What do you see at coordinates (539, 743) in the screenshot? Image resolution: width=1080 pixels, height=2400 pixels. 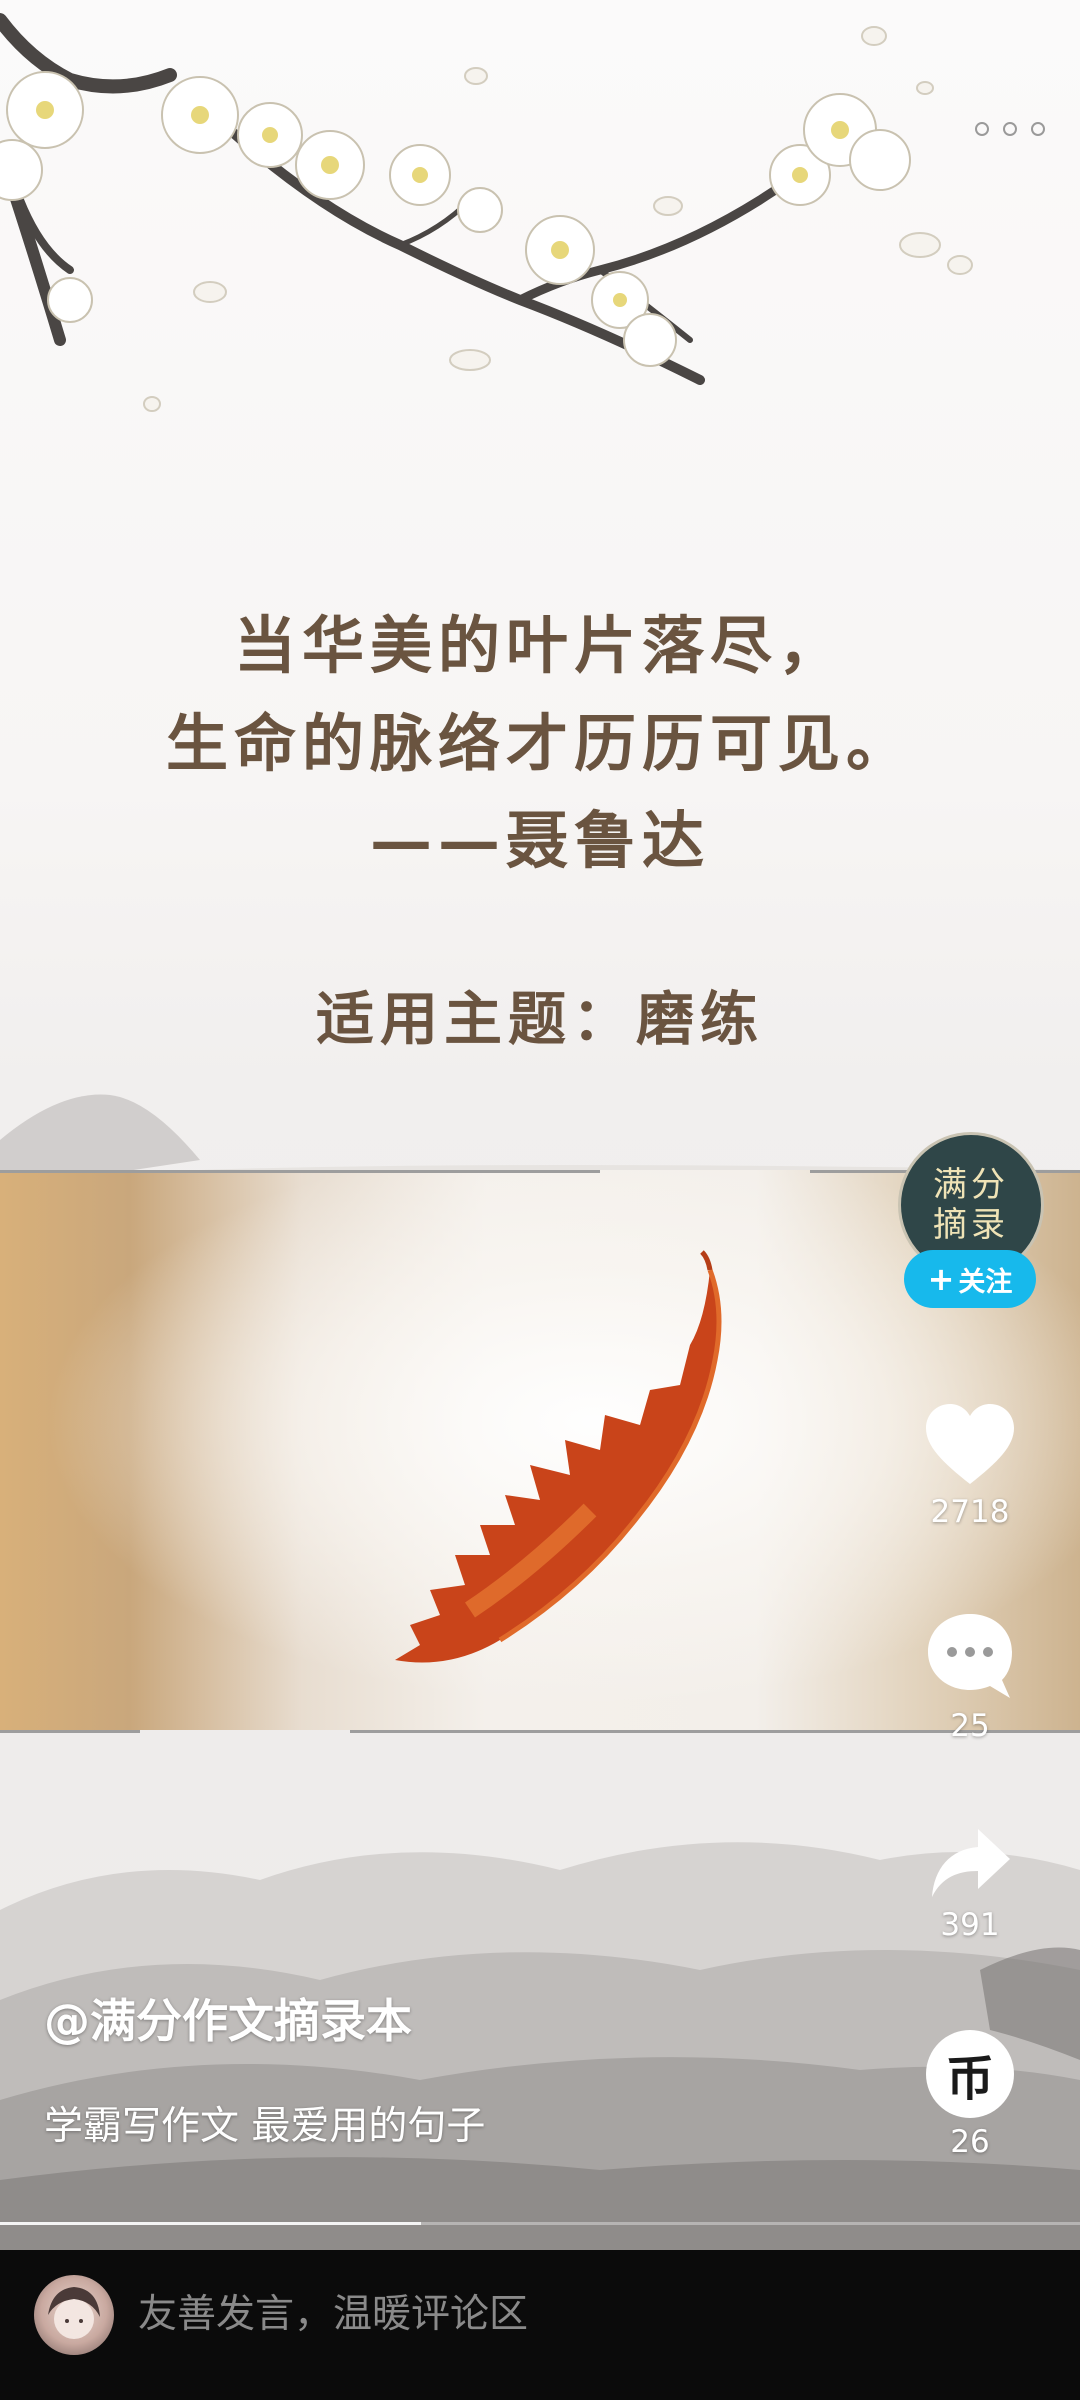 I see `quote-line-2: 生命的脉络才历历可见。` at bounding box center [539, 743].